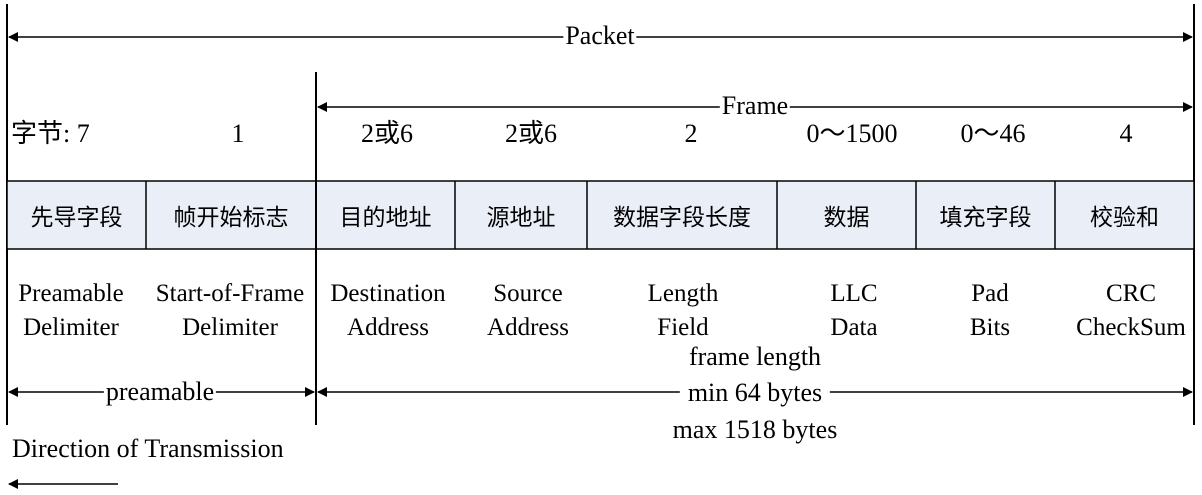  I want to click on frame-label: Frame, so click(755, 105).